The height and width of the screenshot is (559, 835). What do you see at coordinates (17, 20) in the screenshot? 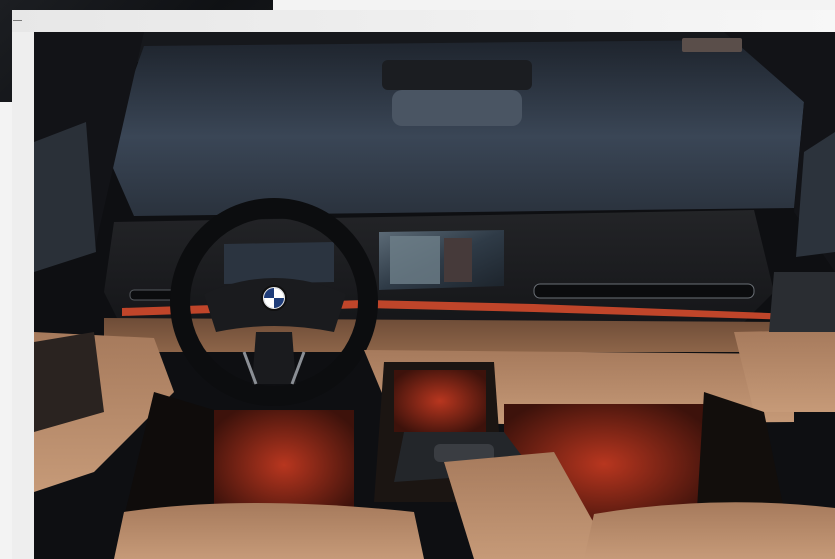
I see `dash-mark` at bounding box center [17, 20].